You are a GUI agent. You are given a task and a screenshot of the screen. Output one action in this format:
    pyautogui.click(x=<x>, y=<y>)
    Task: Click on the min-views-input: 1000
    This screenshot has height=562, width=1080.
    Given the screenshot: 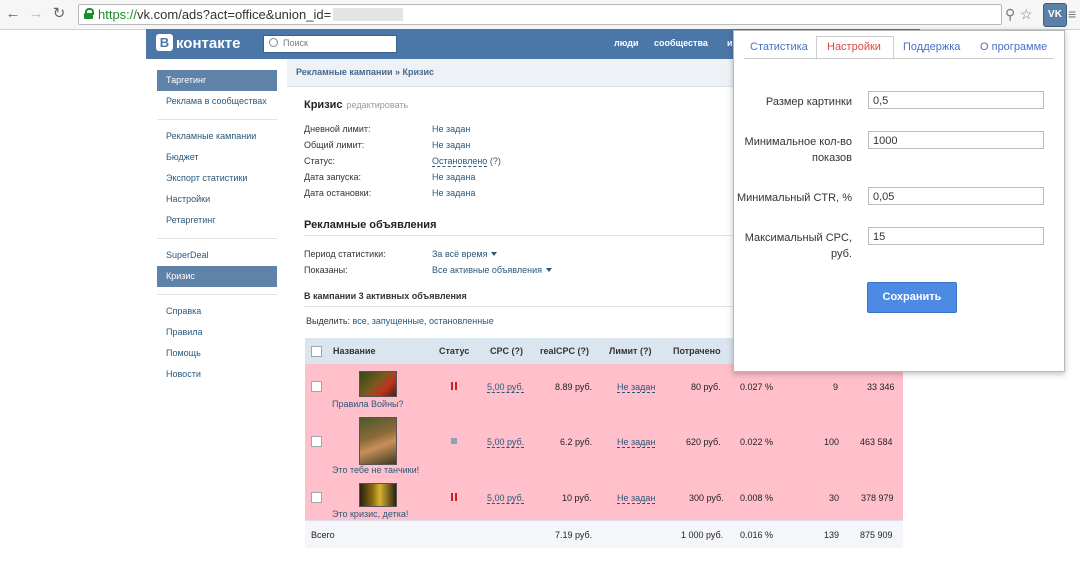 What is the action you would take?
    pyautogui.click(x=956, y=140)
    